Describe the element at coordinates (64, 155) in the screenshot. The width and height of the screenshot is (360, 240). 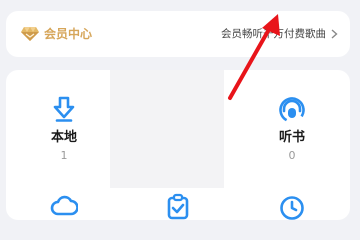
I see `tile-local-count: 1` at that location.